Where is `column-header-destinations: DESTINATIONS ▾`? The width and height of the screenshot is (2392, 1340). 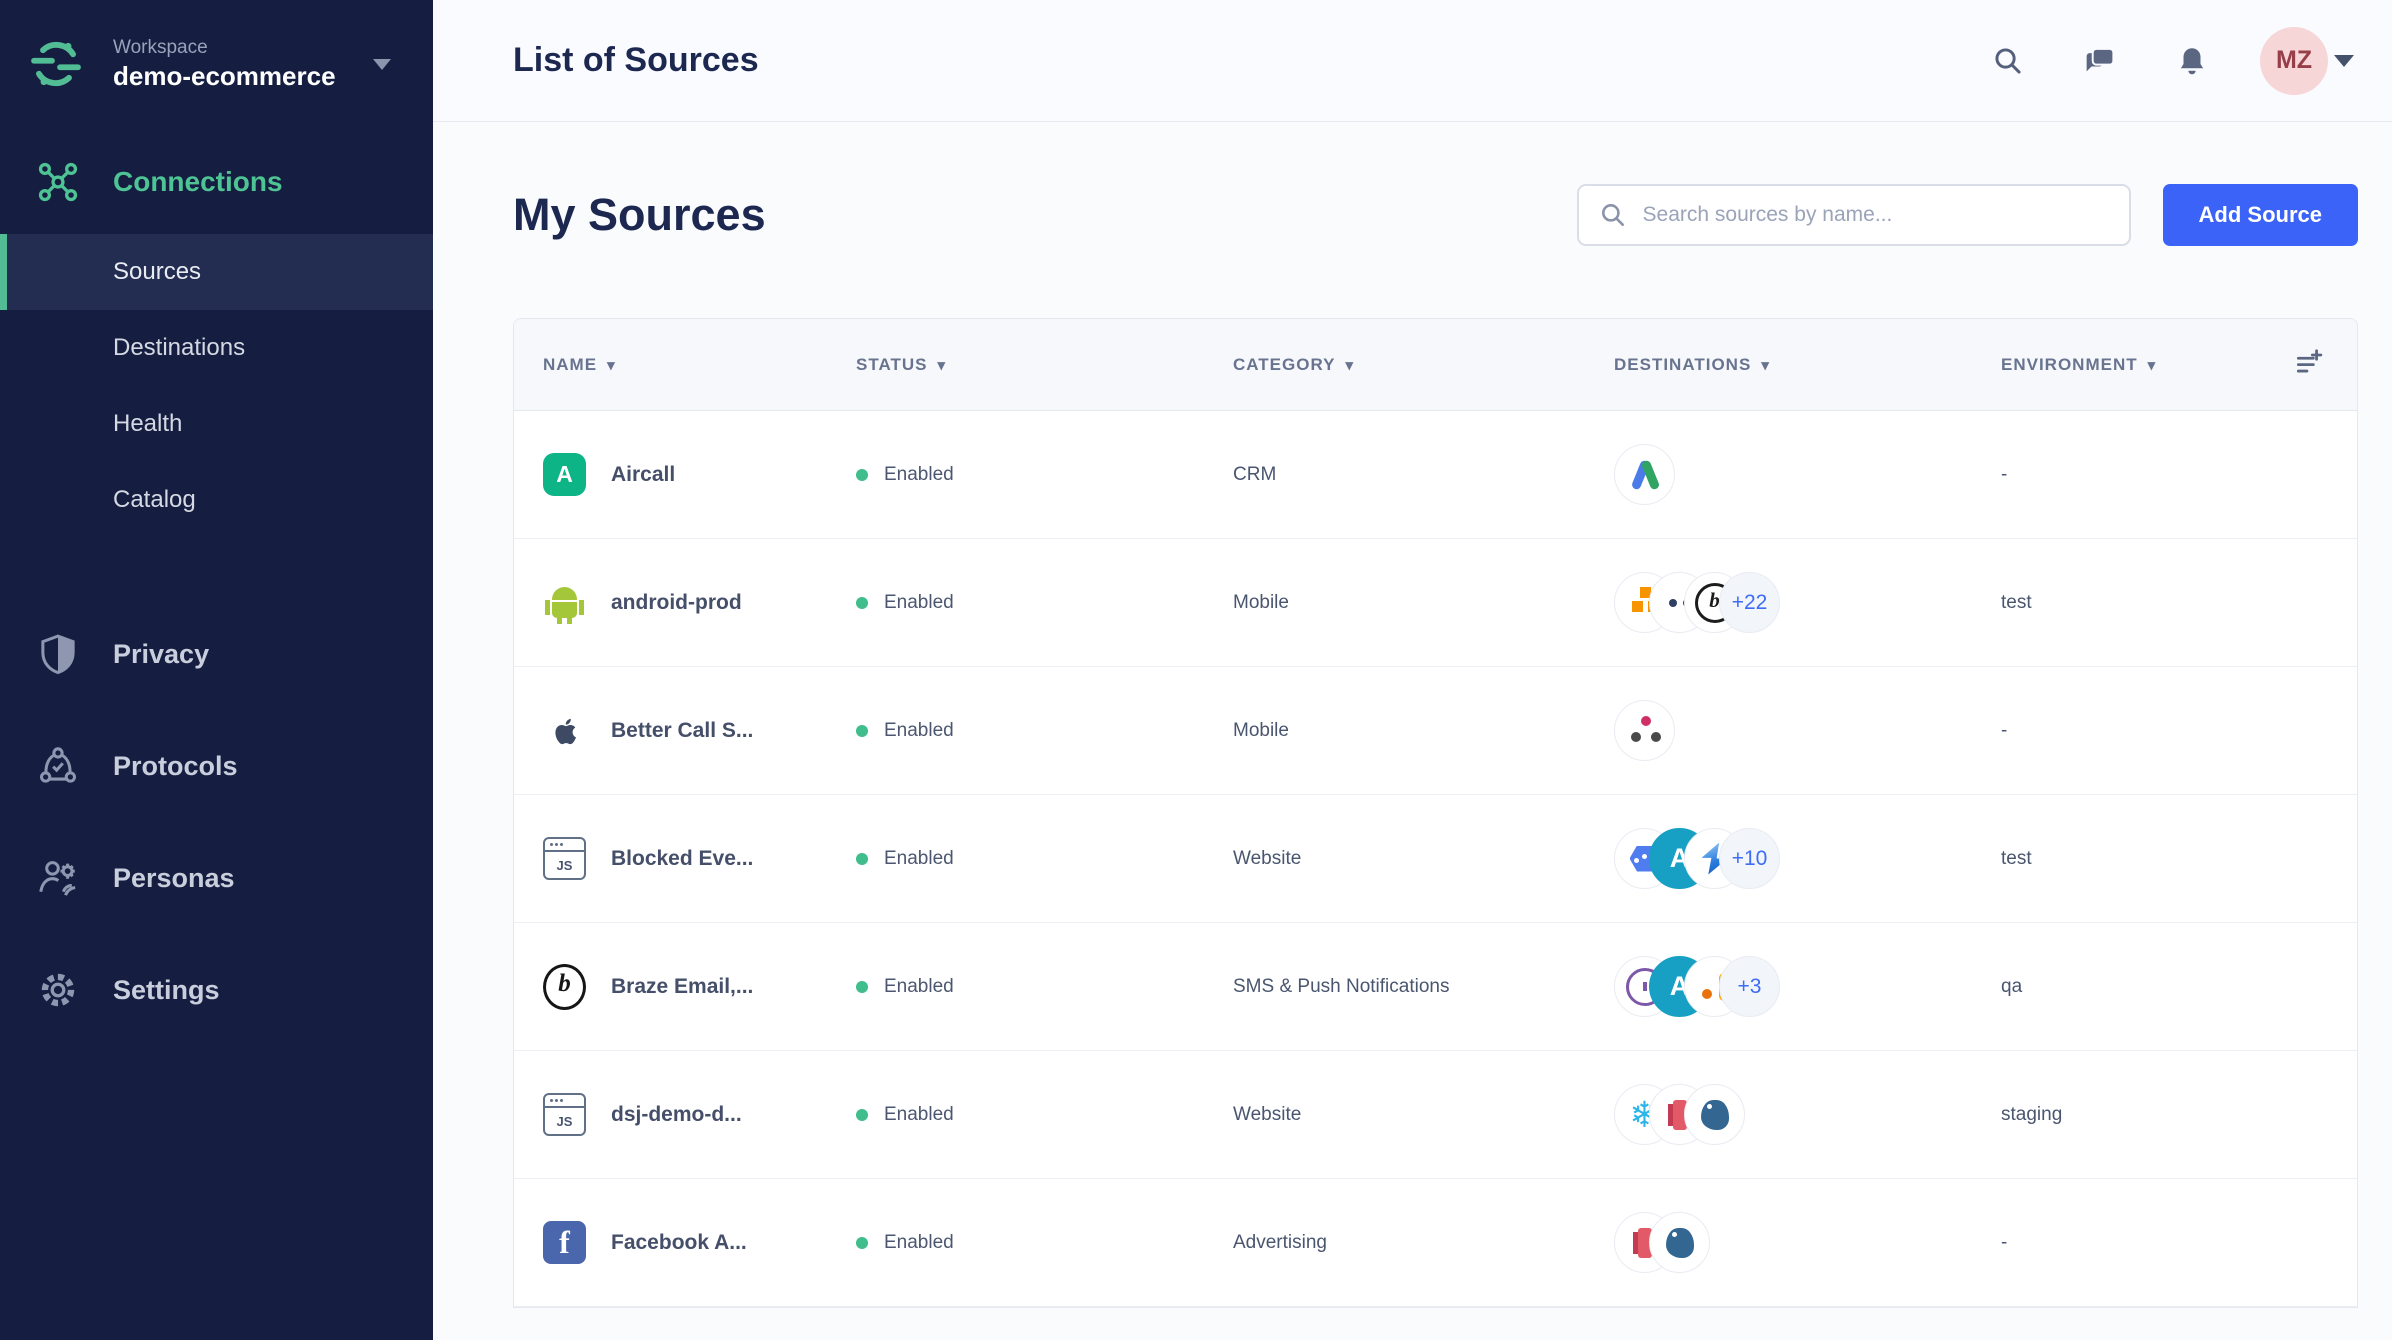 column-header-destinations: DESTINATIONS ▾ is located at coordinates (1807, 365).